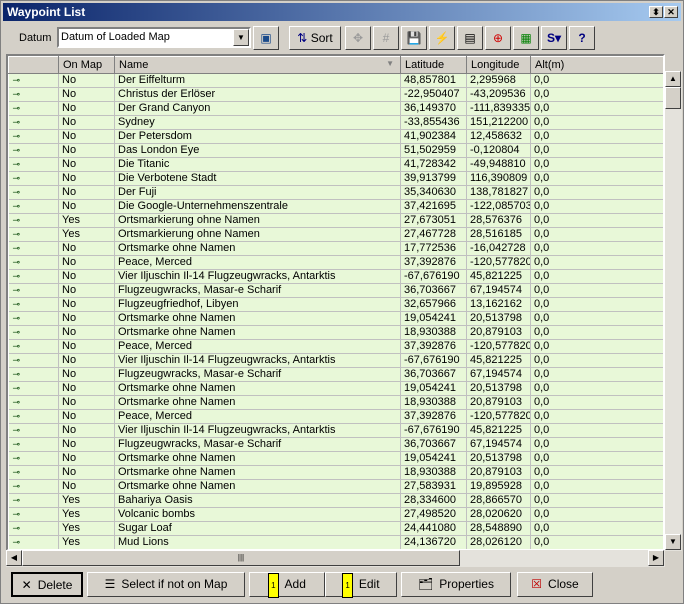 The height and width of the screenshot is (604, 684). Describe the element at coordinates (335, 150) in the screenshot. I see `table-row: ⊸ No Das London Eye 51,502959 -0,120804 0,0` at that location.